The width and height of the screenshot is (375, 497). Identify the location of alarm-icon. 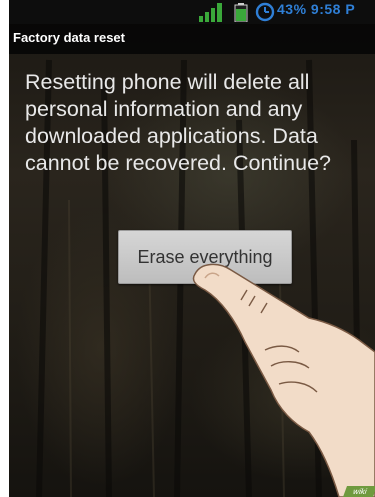
(265, 12).